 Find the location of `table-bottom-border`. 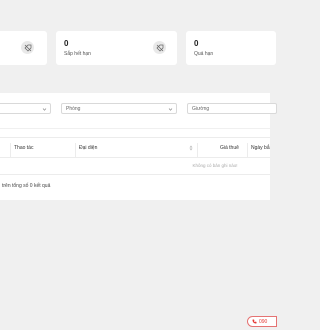

table-bottom-border is located at coordinates (135, 174).